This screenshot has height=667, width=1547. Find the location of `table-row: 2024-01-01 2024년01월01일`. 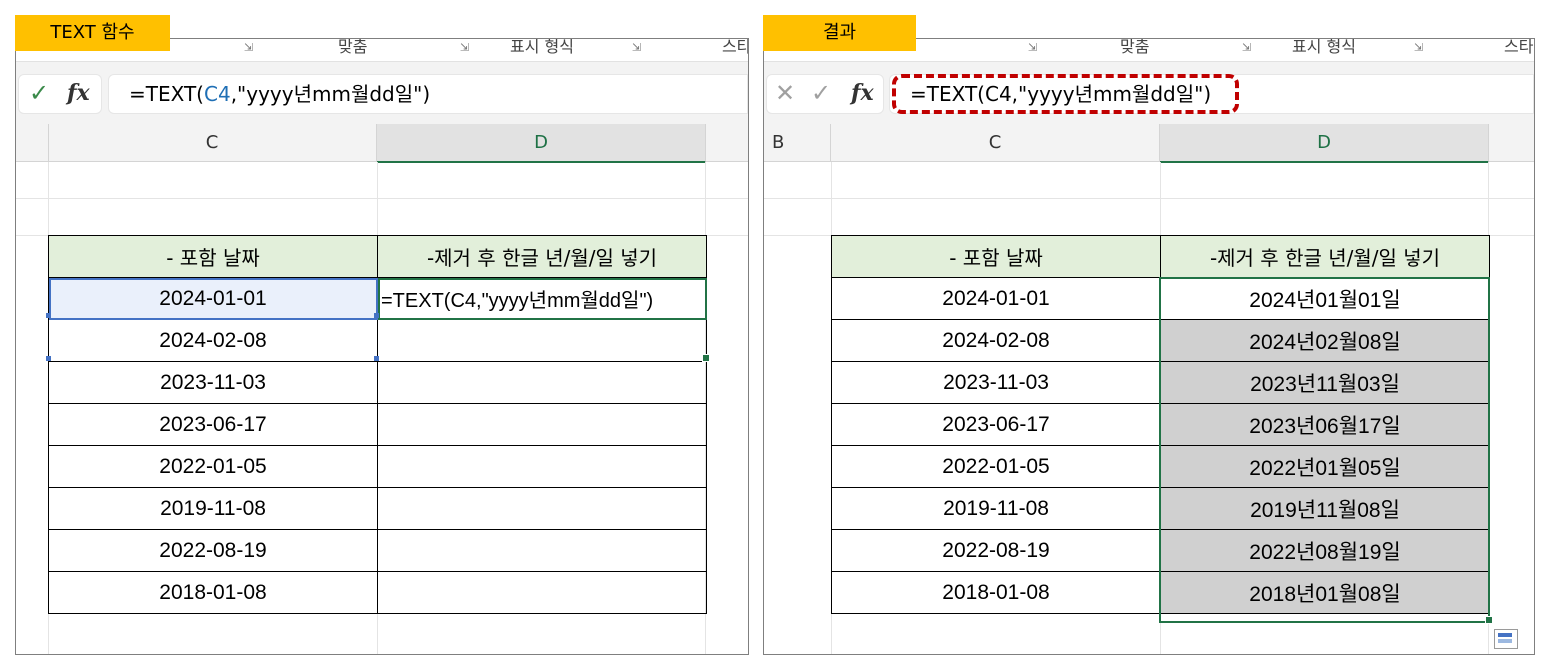

table-row: 2024-01-01 2024년01월01일 is located at coordinates (1160, 298).